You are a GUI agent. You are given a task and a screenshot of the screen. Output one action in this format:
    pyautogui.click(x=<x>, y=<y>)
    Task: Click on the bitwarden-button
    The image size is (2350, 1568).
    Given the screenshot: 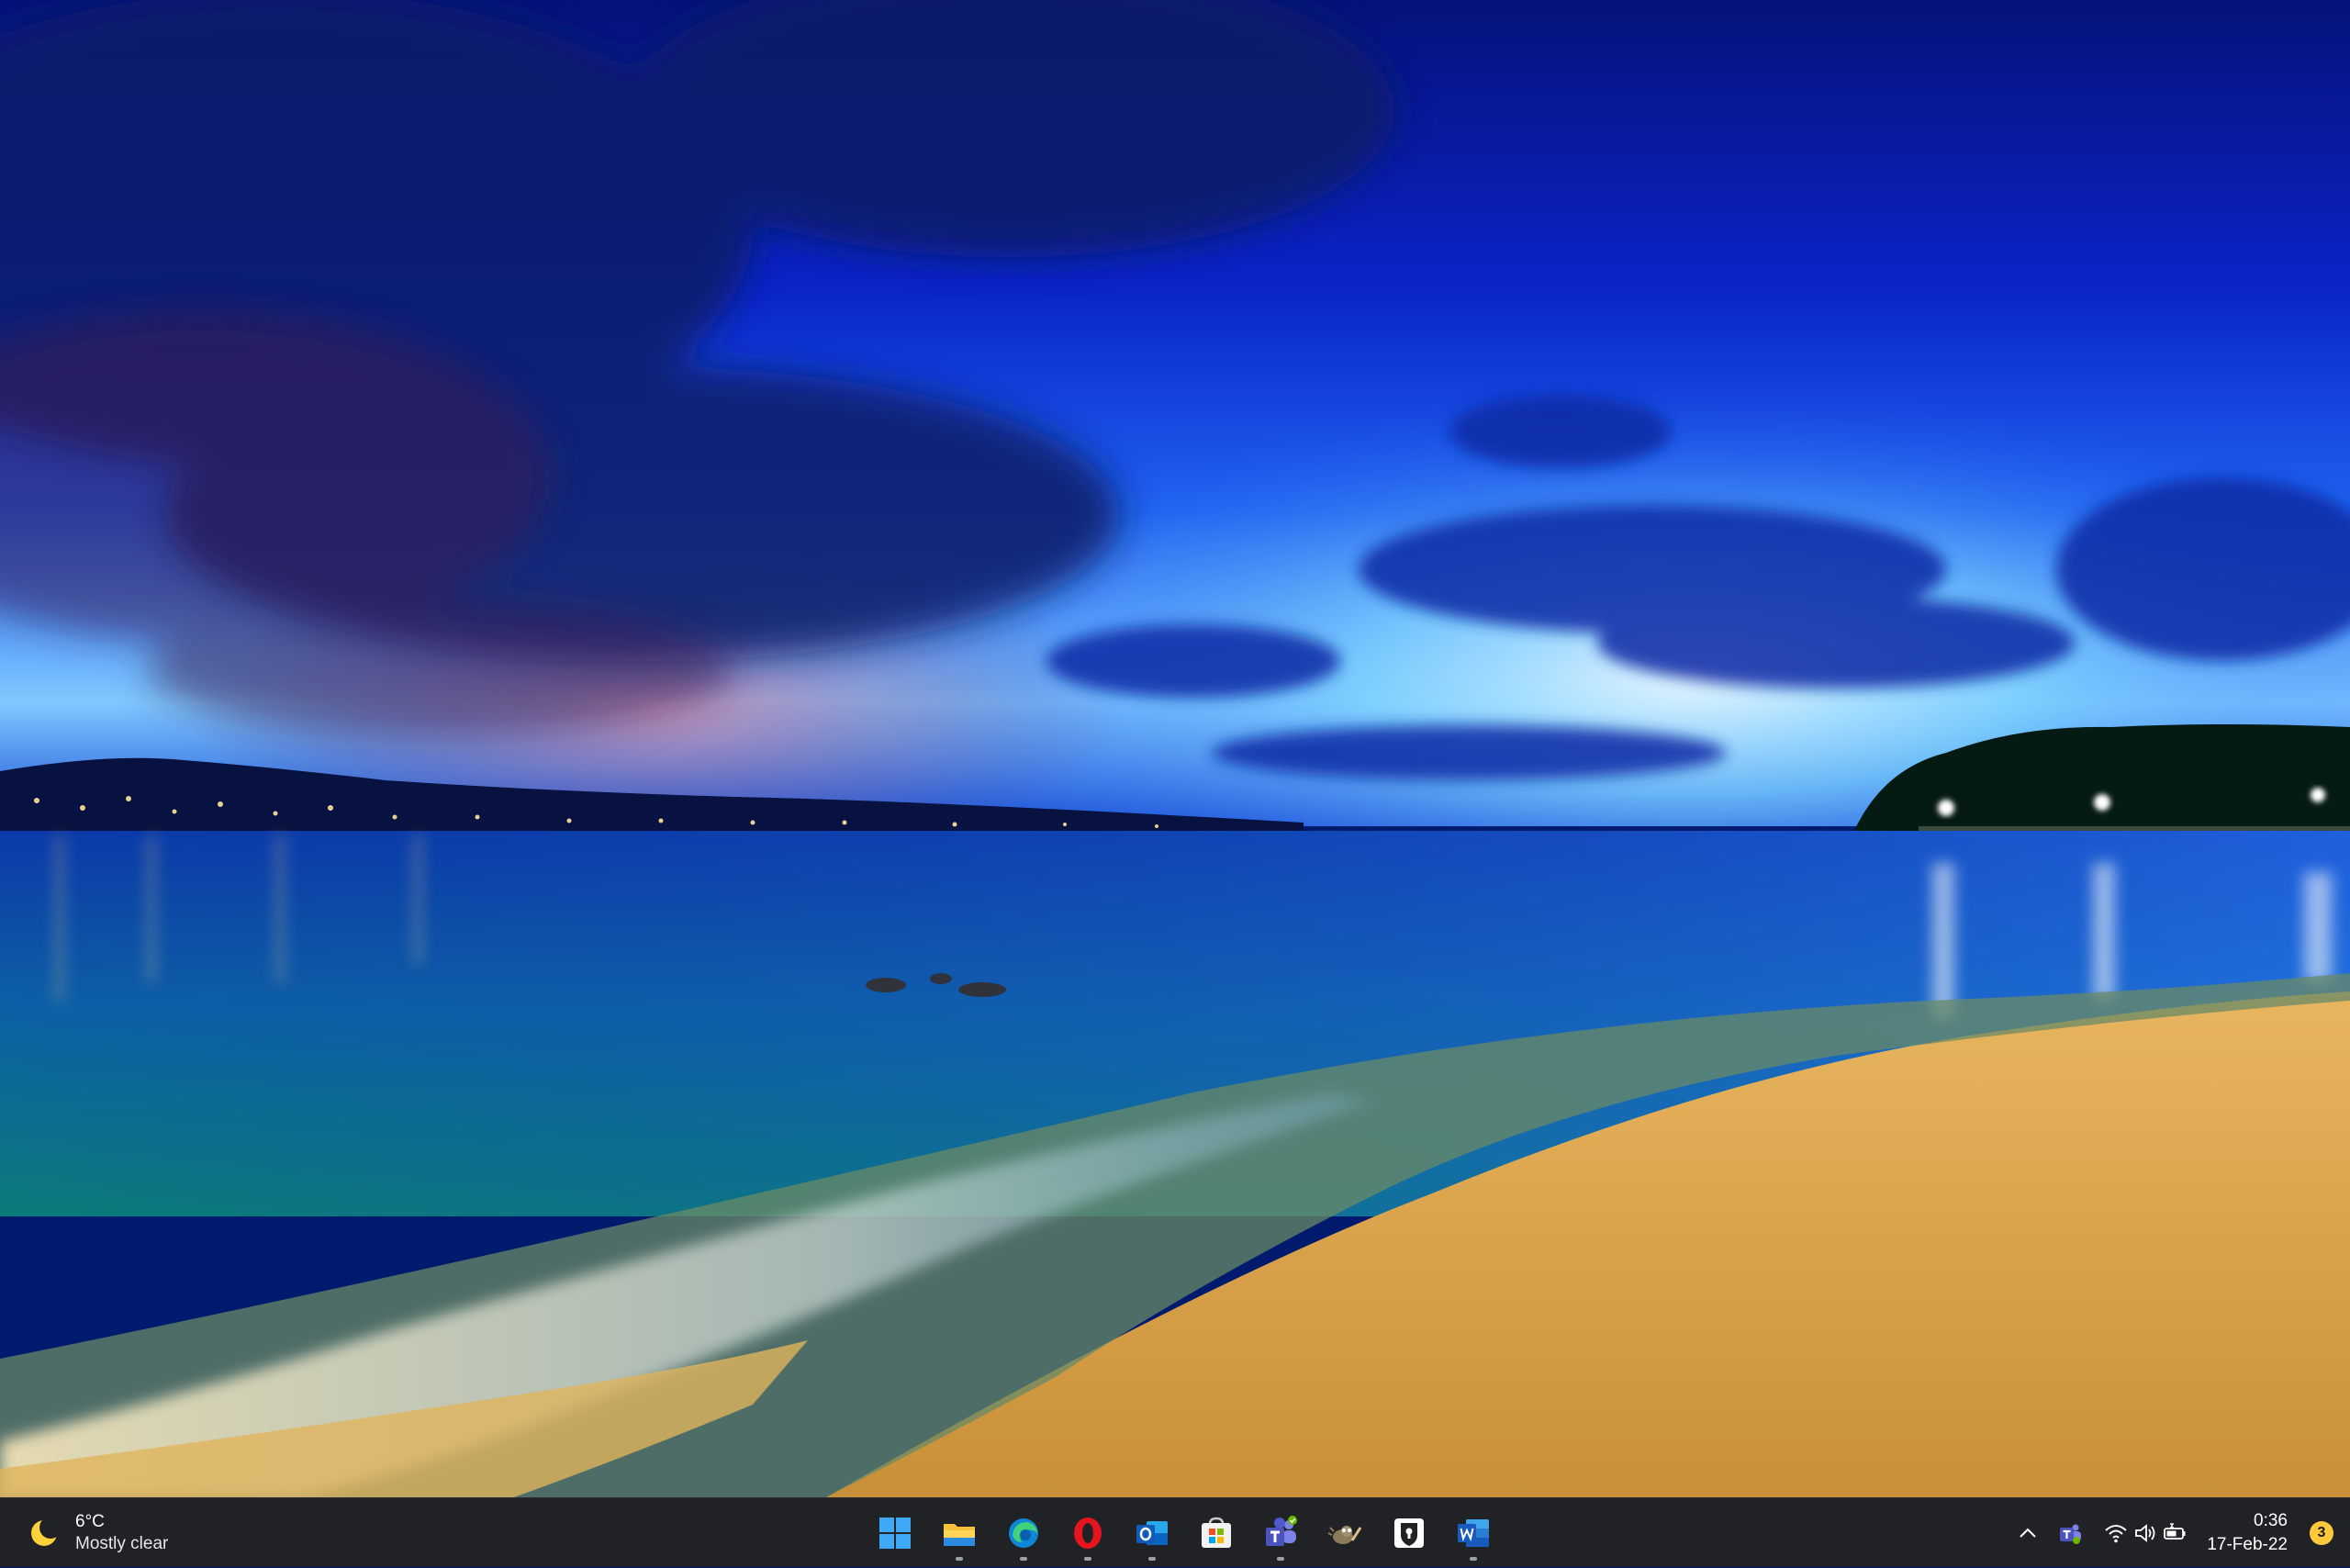 What is the action you would take?
    pyautogui.click(x=1409, y=1533)
    